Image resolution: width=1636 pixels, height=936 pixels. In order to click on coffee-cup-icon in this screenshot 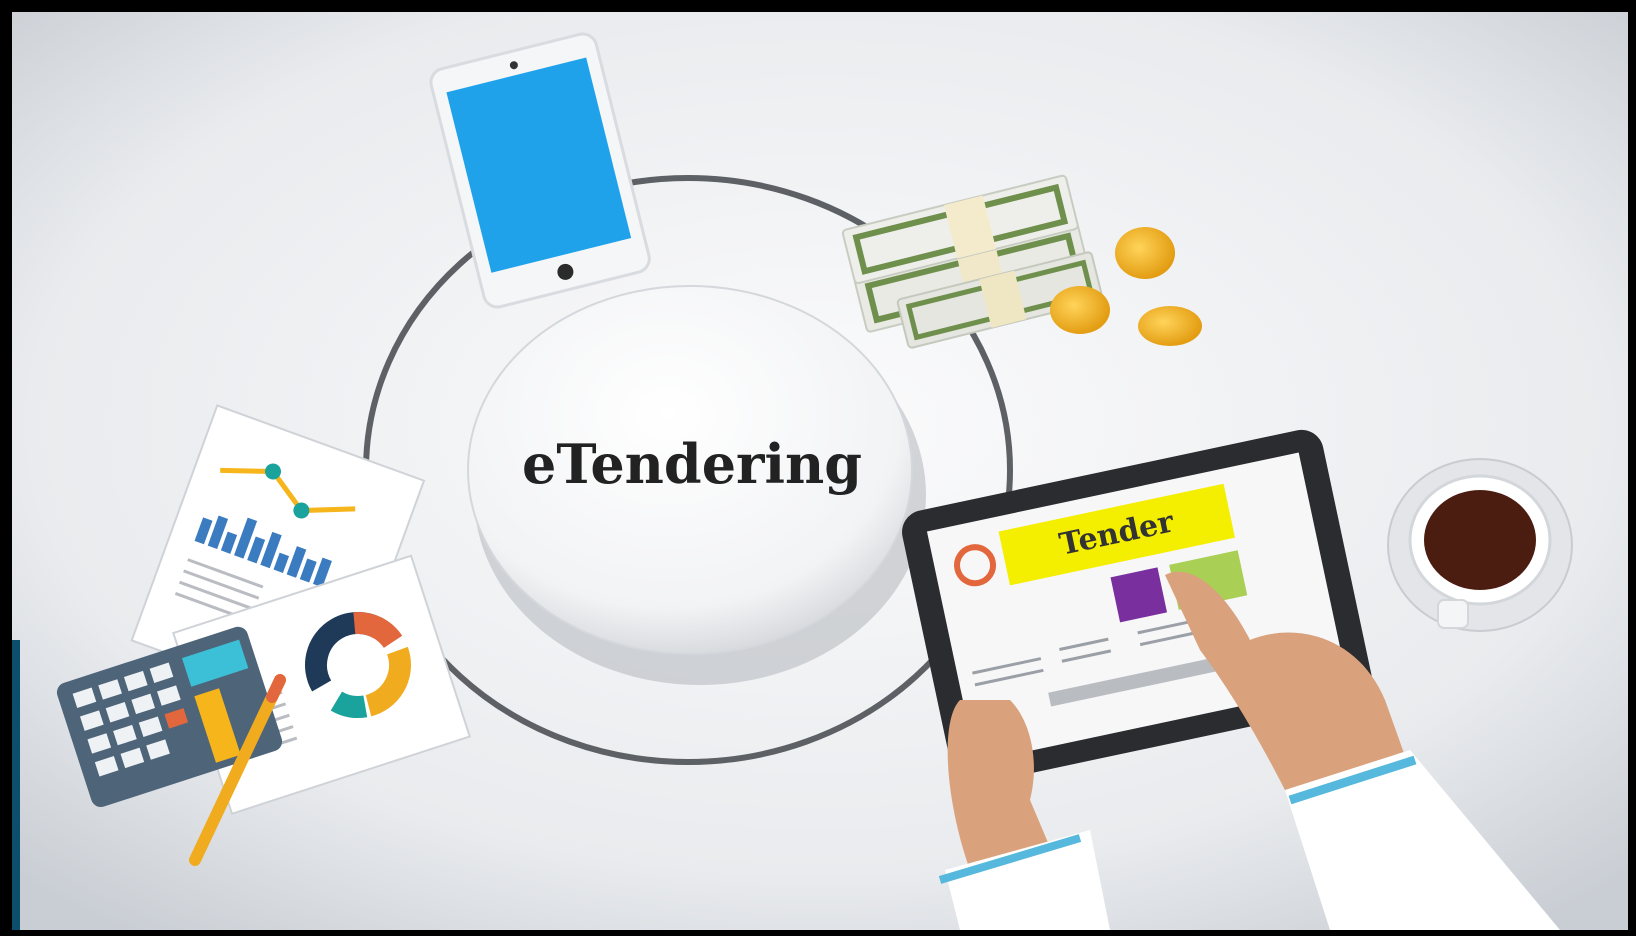, I will do `click(1480, 545)`.